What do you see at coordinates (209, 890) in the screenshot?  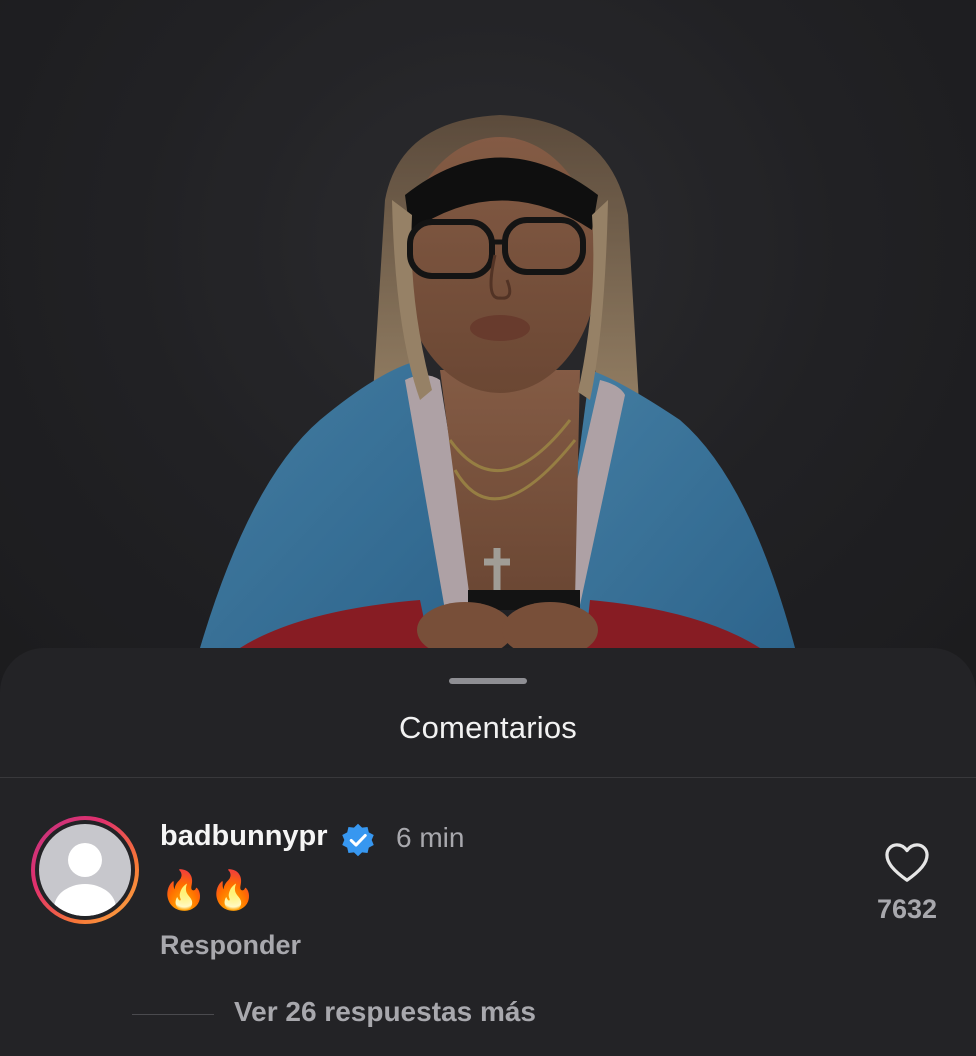 I see `comment-text: 🔥🔥` at bounding box center [209, 890].